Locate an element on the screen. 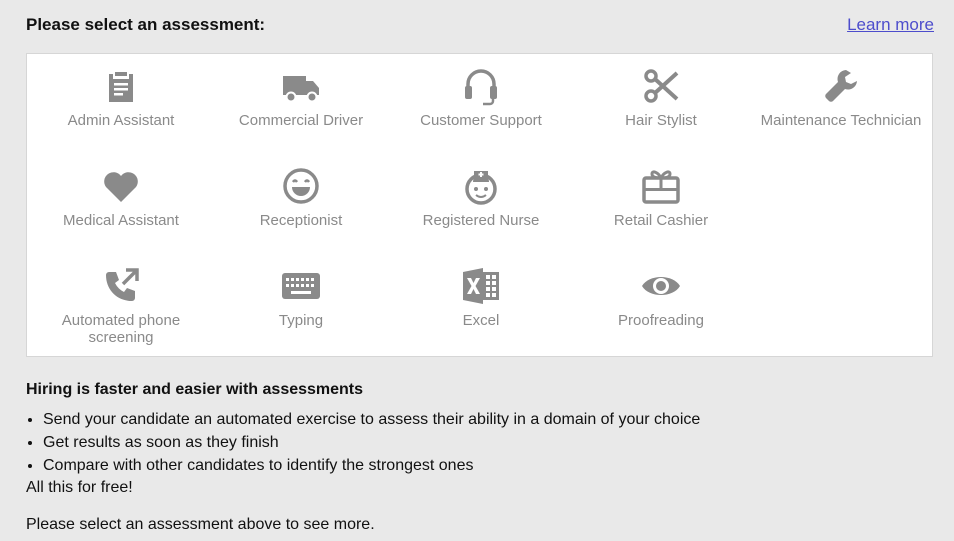  free-text: All this for free! is located at coordinates (79, 487).